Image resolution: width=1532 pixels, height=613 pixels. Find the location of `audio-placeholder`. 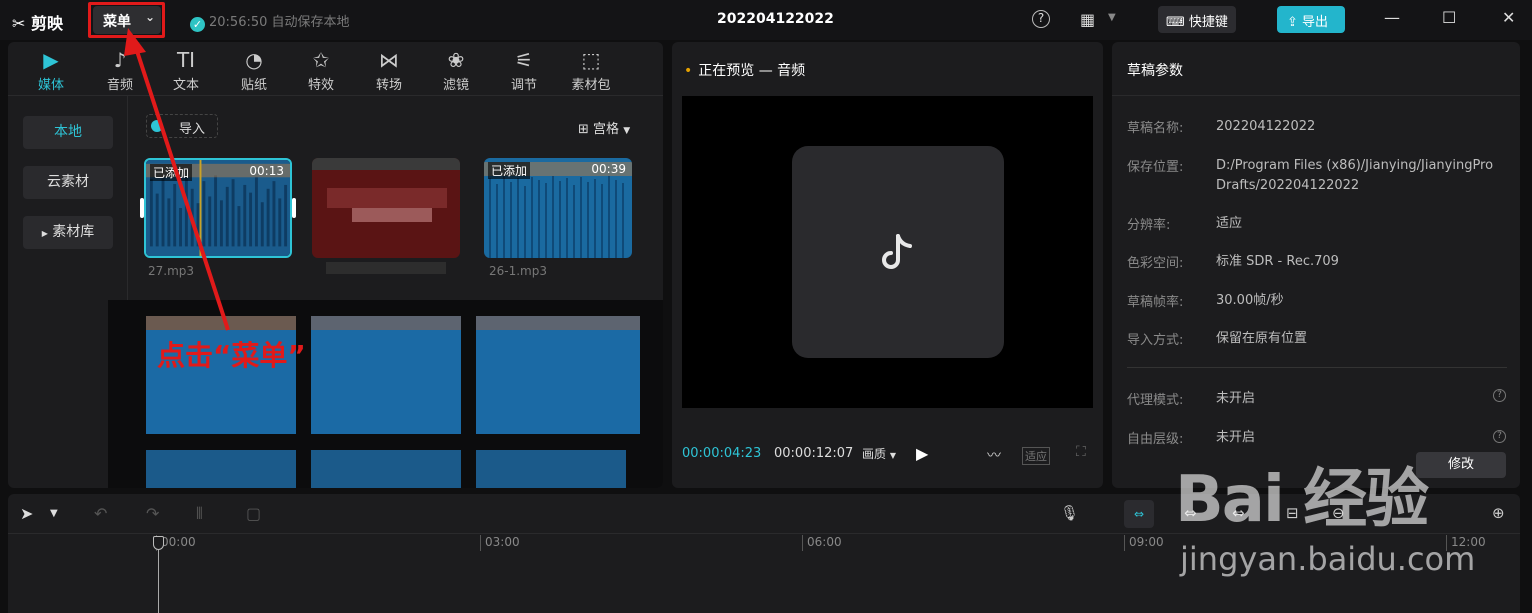

audio-placeholder is located at coordinates (898, 252).